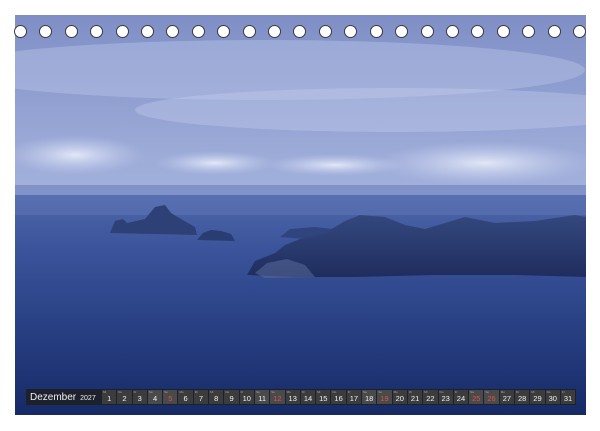  I want to click on day-number: 23, so click(445, 398).